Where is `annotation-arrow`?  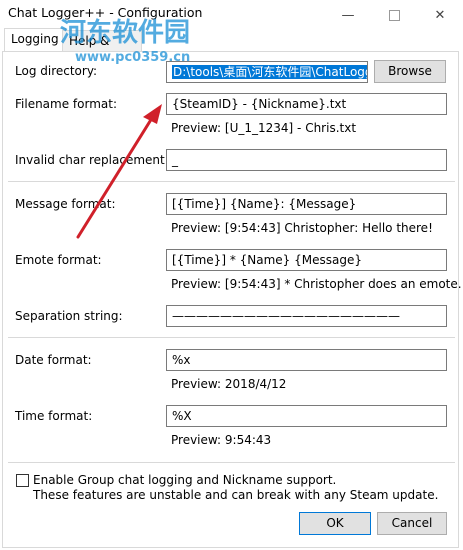 annotation-arrow is located at coordinates (119, 171).